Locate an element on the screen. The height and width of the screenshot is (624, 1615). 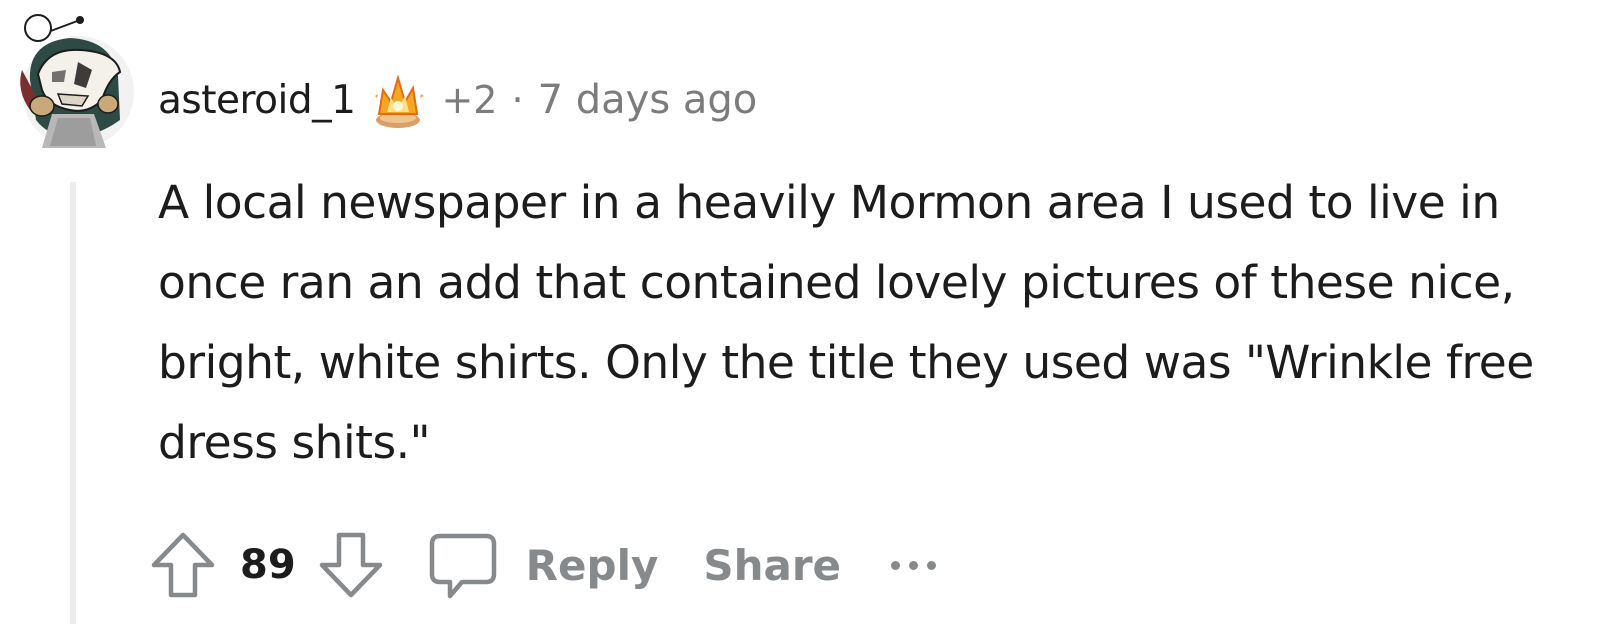
share-button: Share is located at coordinates (772, 565).